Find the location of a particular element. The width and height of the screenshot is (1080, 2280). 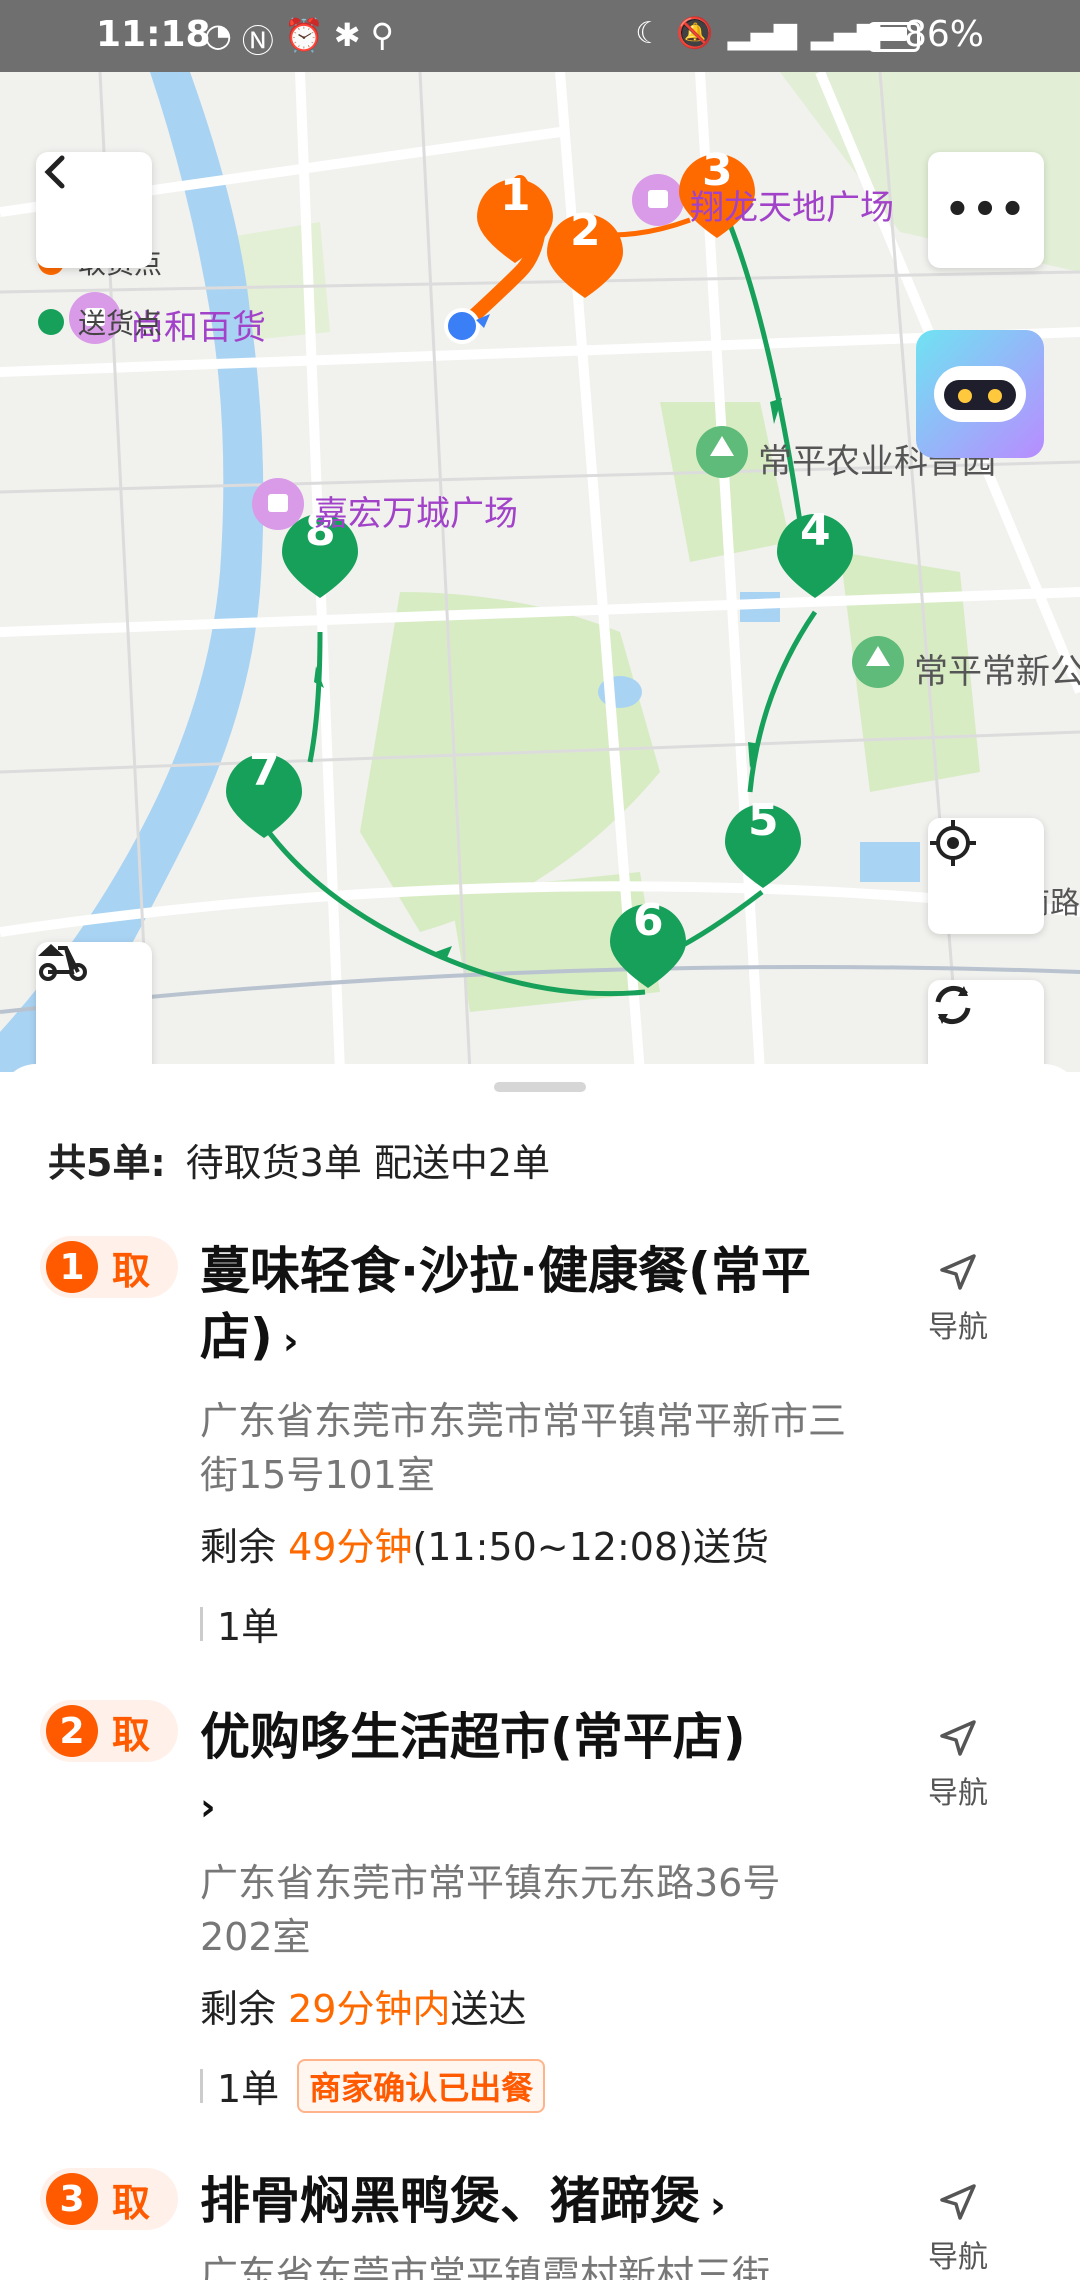

sheet-drag-handle is located at coordinates (540, 1087).